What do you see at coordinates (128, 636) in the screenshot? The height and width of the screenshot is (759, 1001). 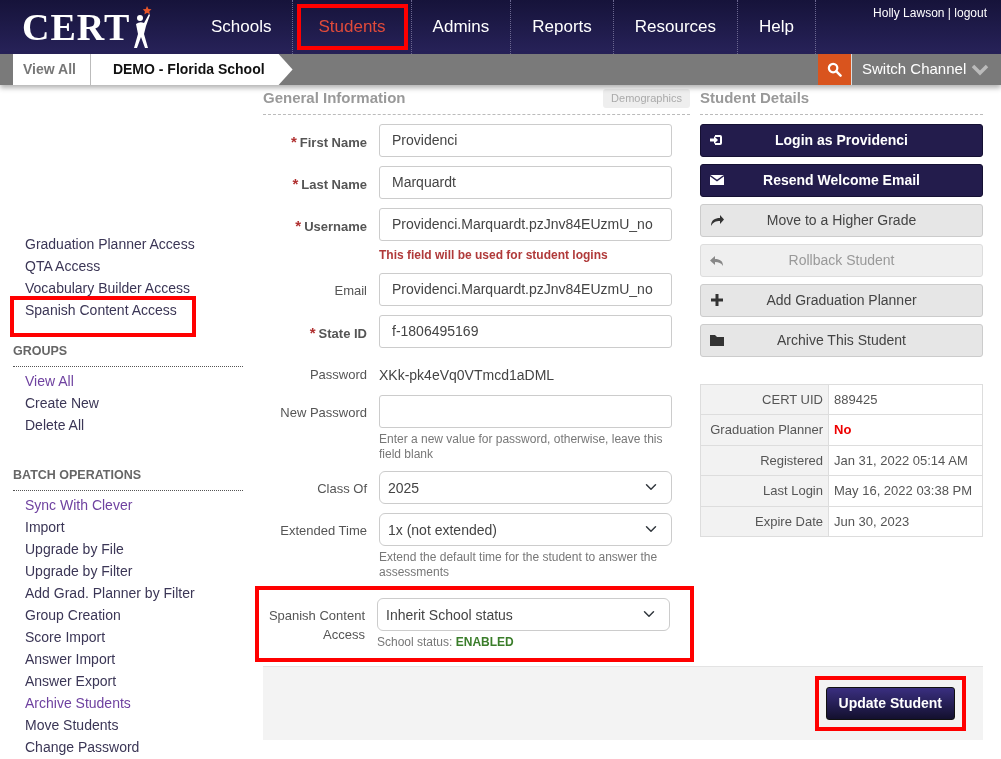 I see `sidebar-link: Score Import` at bounding box center [128, 636].